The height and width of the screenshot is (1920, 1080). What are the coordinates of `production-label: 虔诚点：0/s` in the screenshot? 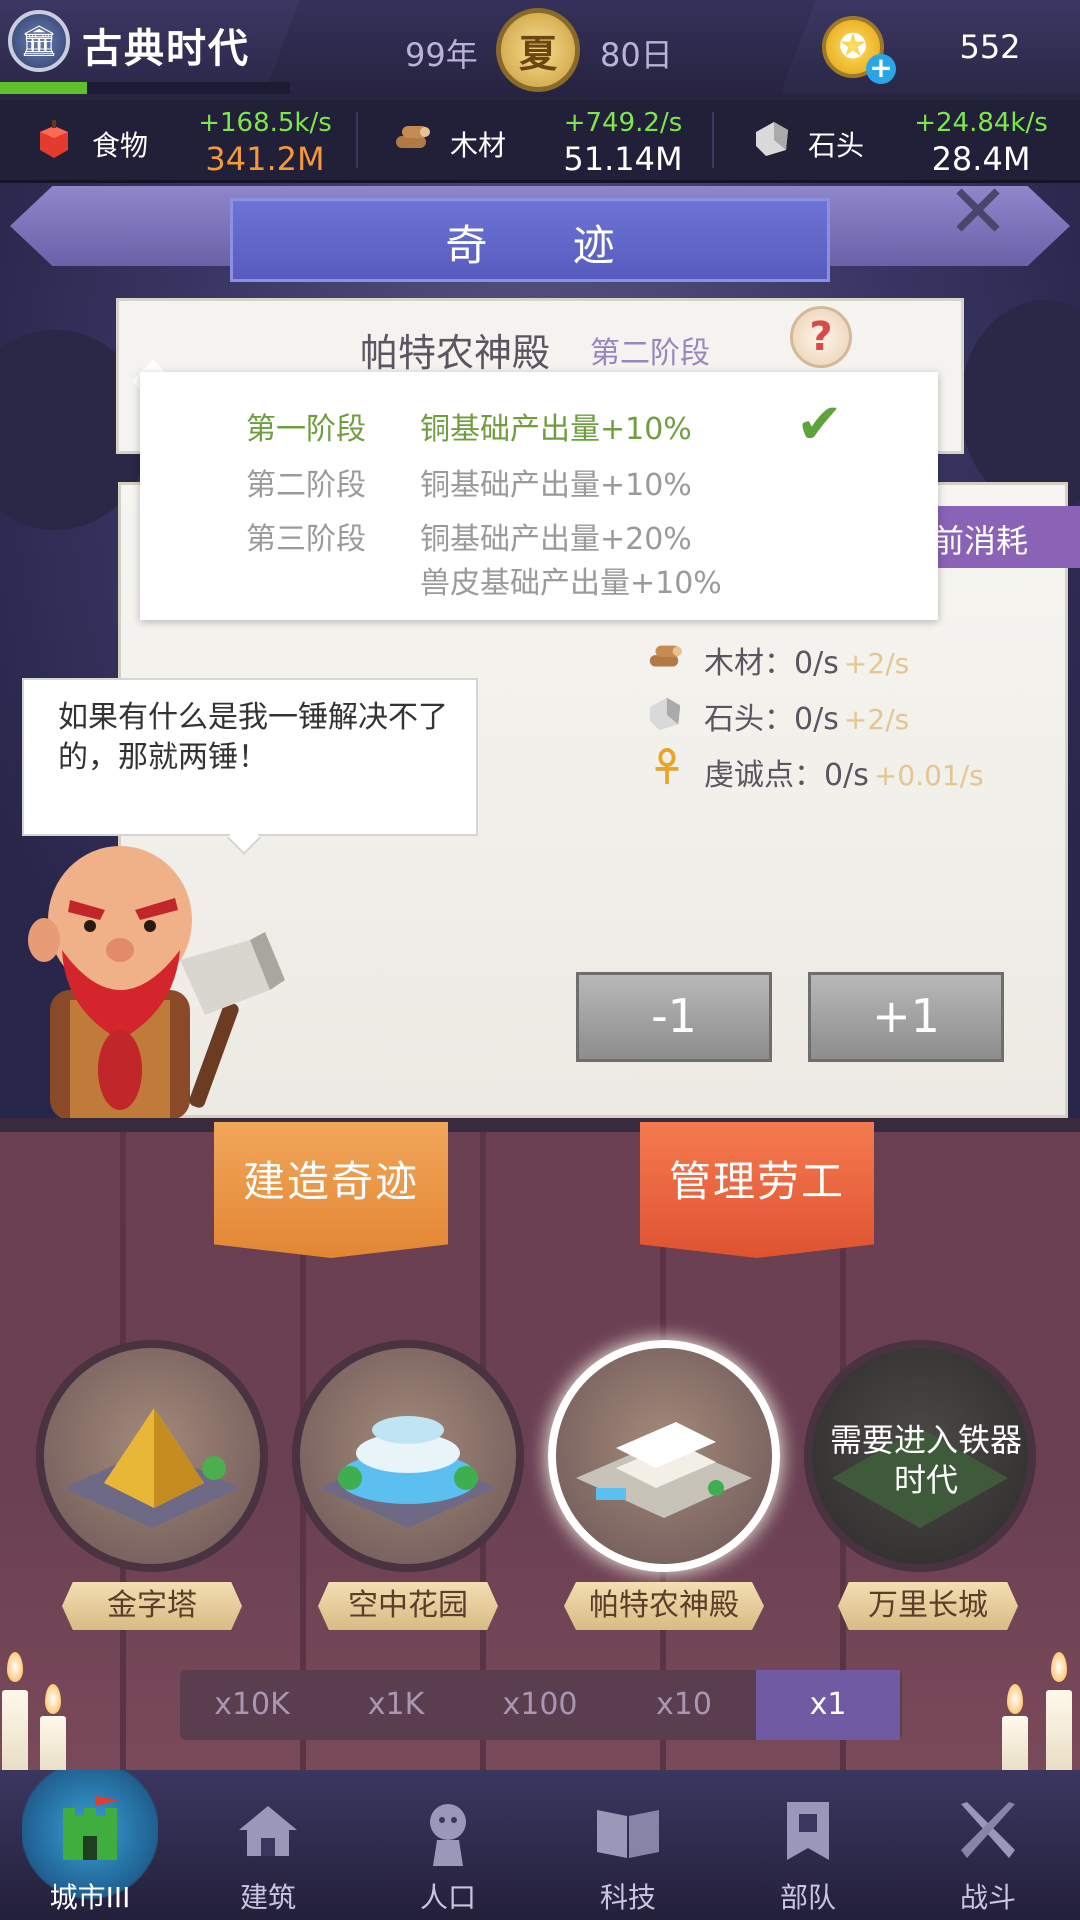 It's located at (786, 775).